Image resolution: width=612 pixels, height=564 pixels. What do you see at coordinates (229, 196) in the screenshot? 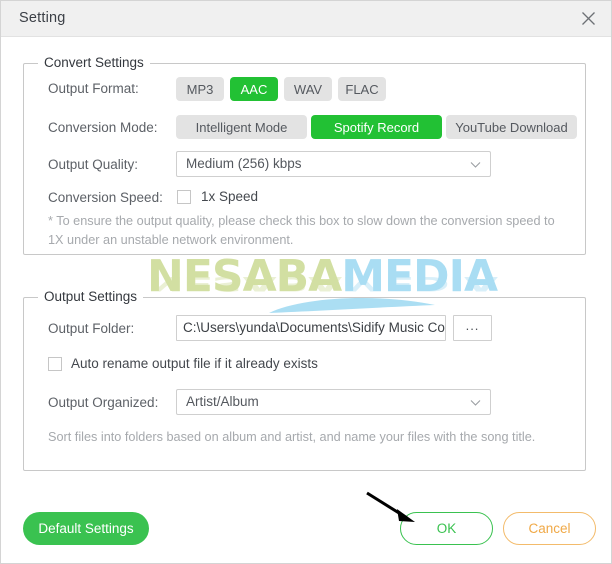
I see `conversion-speed-checkbox-label: 1x Speed` at bounding box center [229, 196].